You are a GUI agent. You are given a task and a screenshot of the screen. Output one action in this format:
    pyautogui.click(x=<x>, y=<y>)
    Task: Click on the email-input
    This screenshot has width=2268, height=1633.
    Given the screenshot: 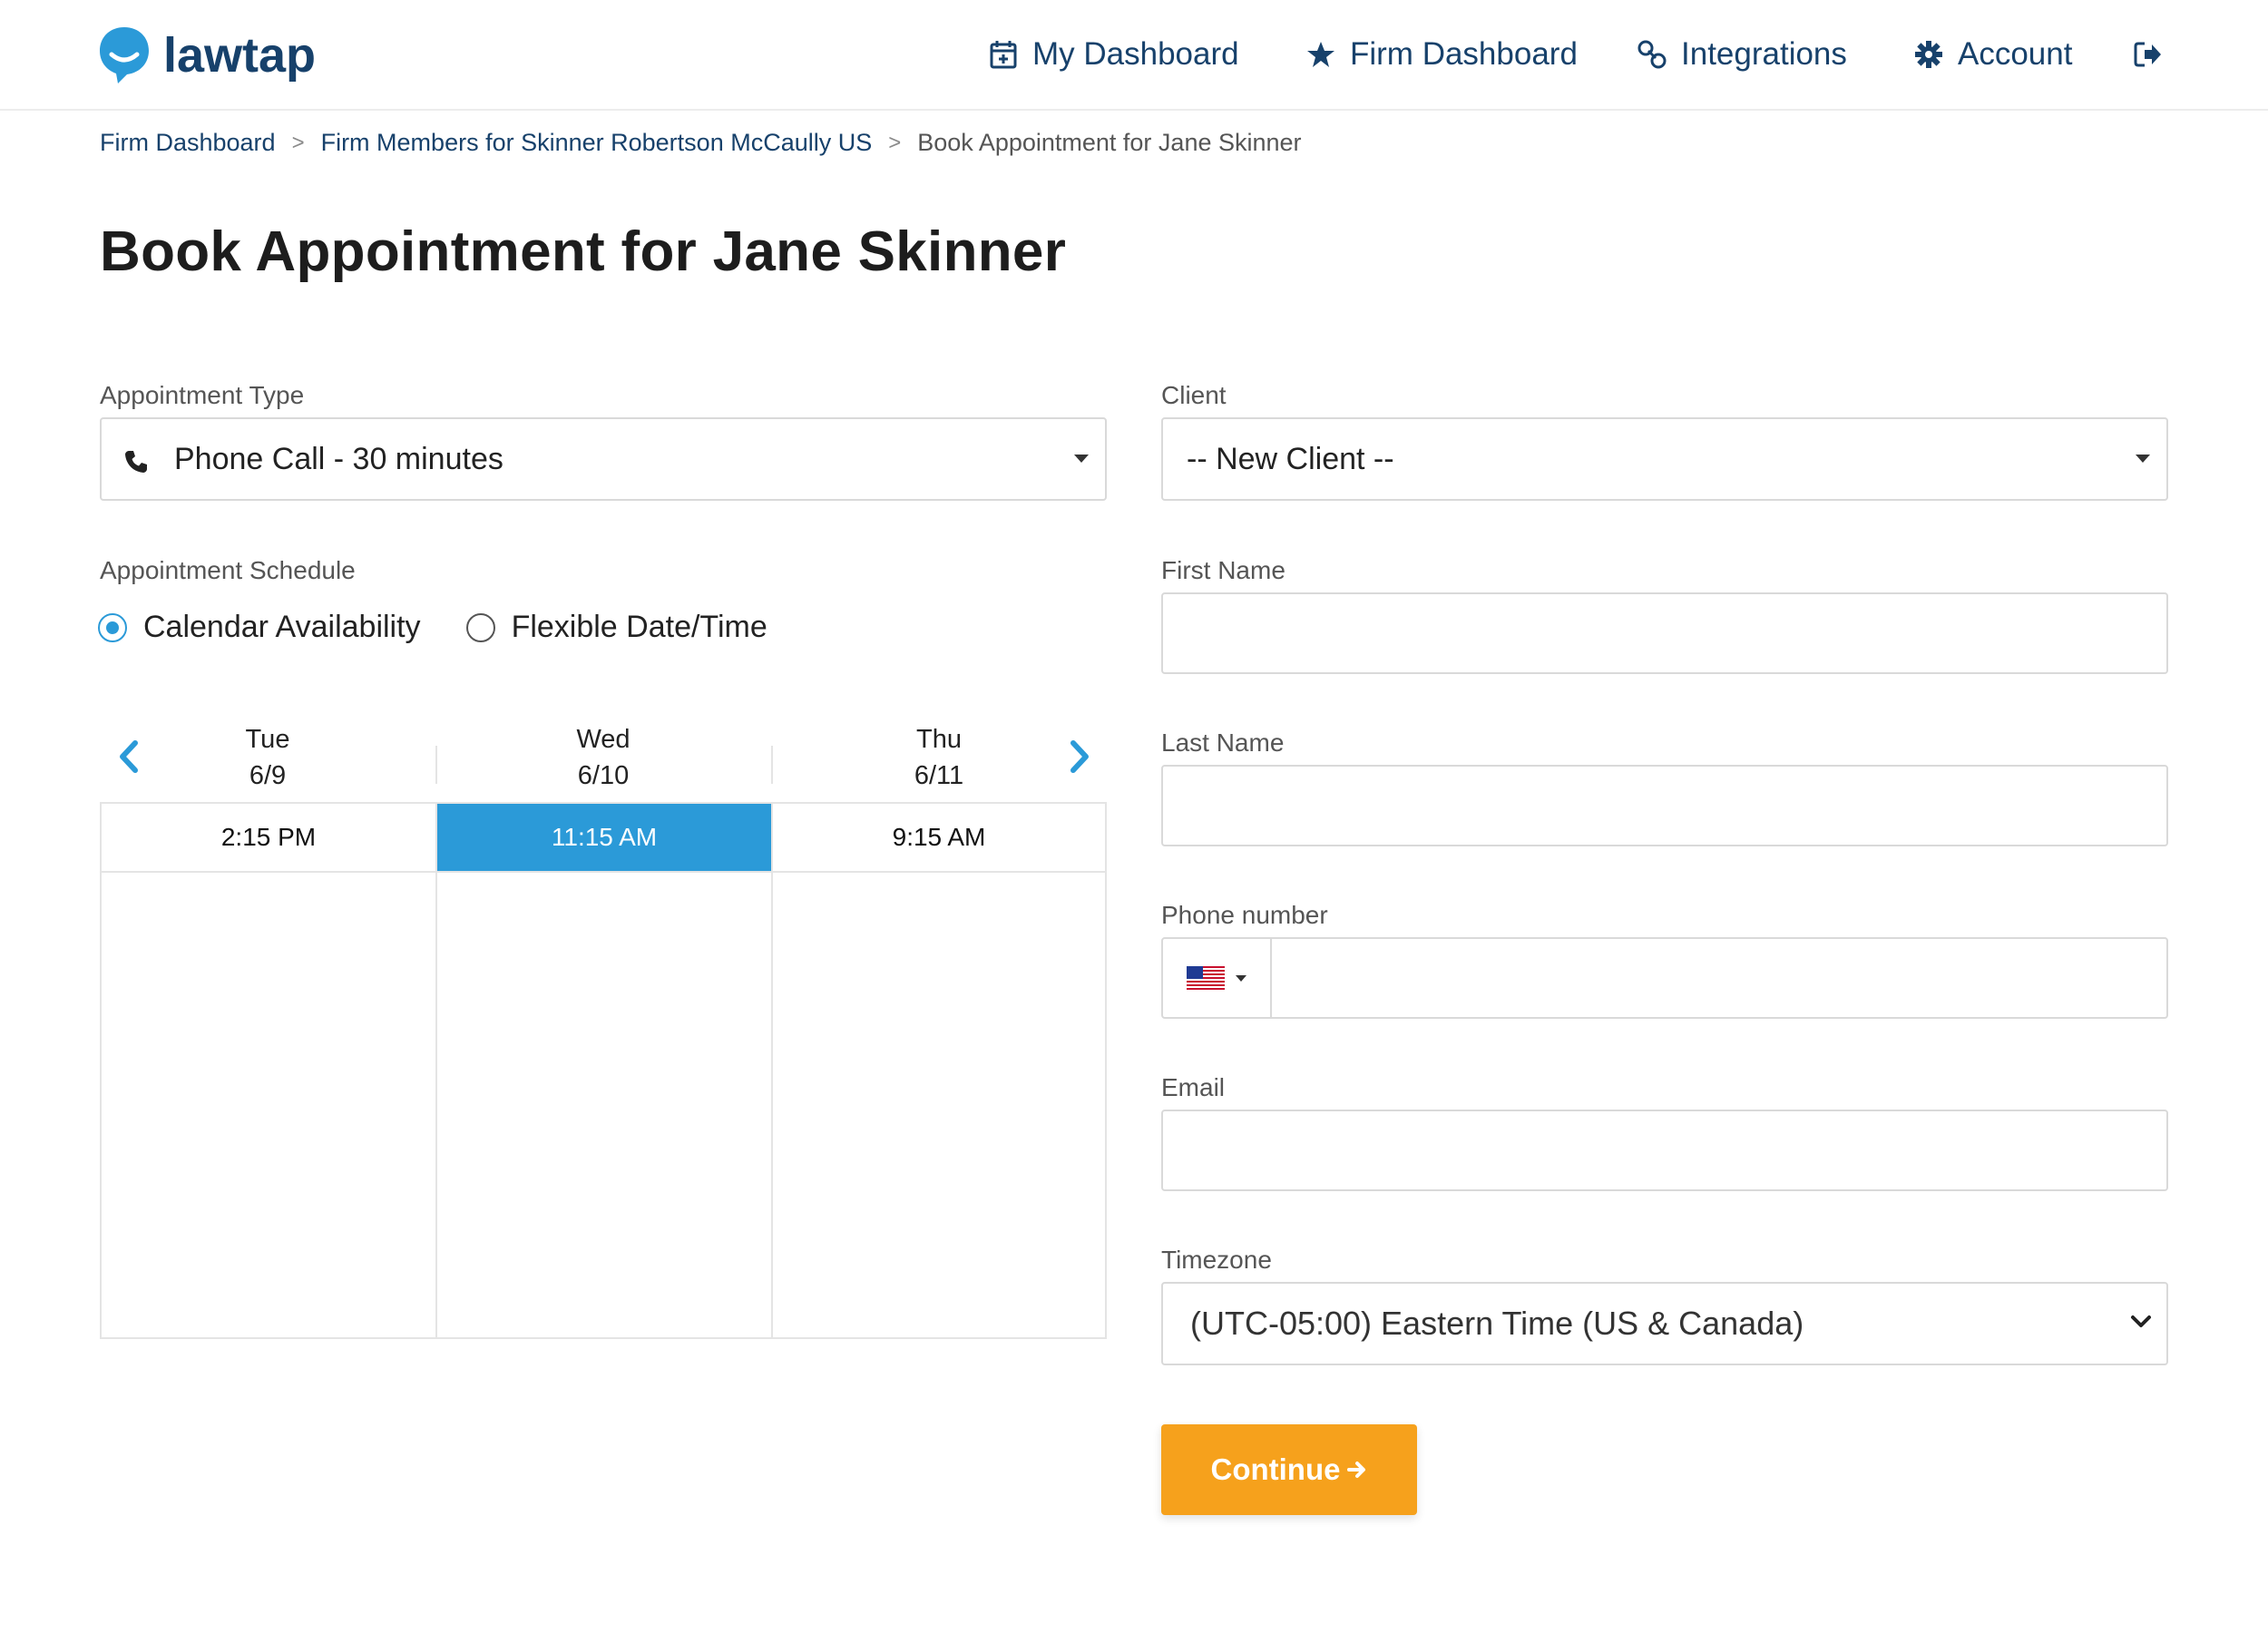 What is the action you would take?
    pyautogui.click(x=1664, y=1150)
    